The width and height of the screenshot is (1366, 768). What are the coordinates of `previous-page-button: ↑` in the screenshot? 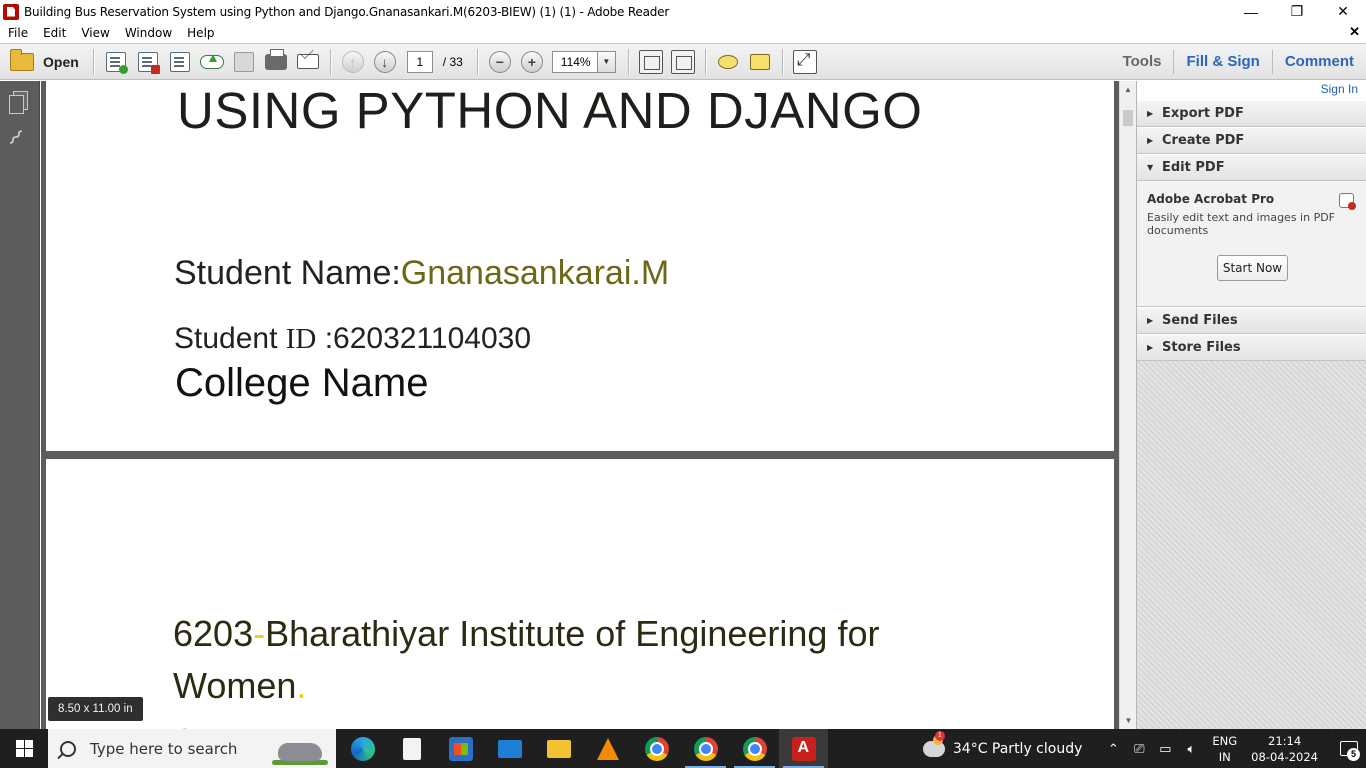 It's located at (353, 62).